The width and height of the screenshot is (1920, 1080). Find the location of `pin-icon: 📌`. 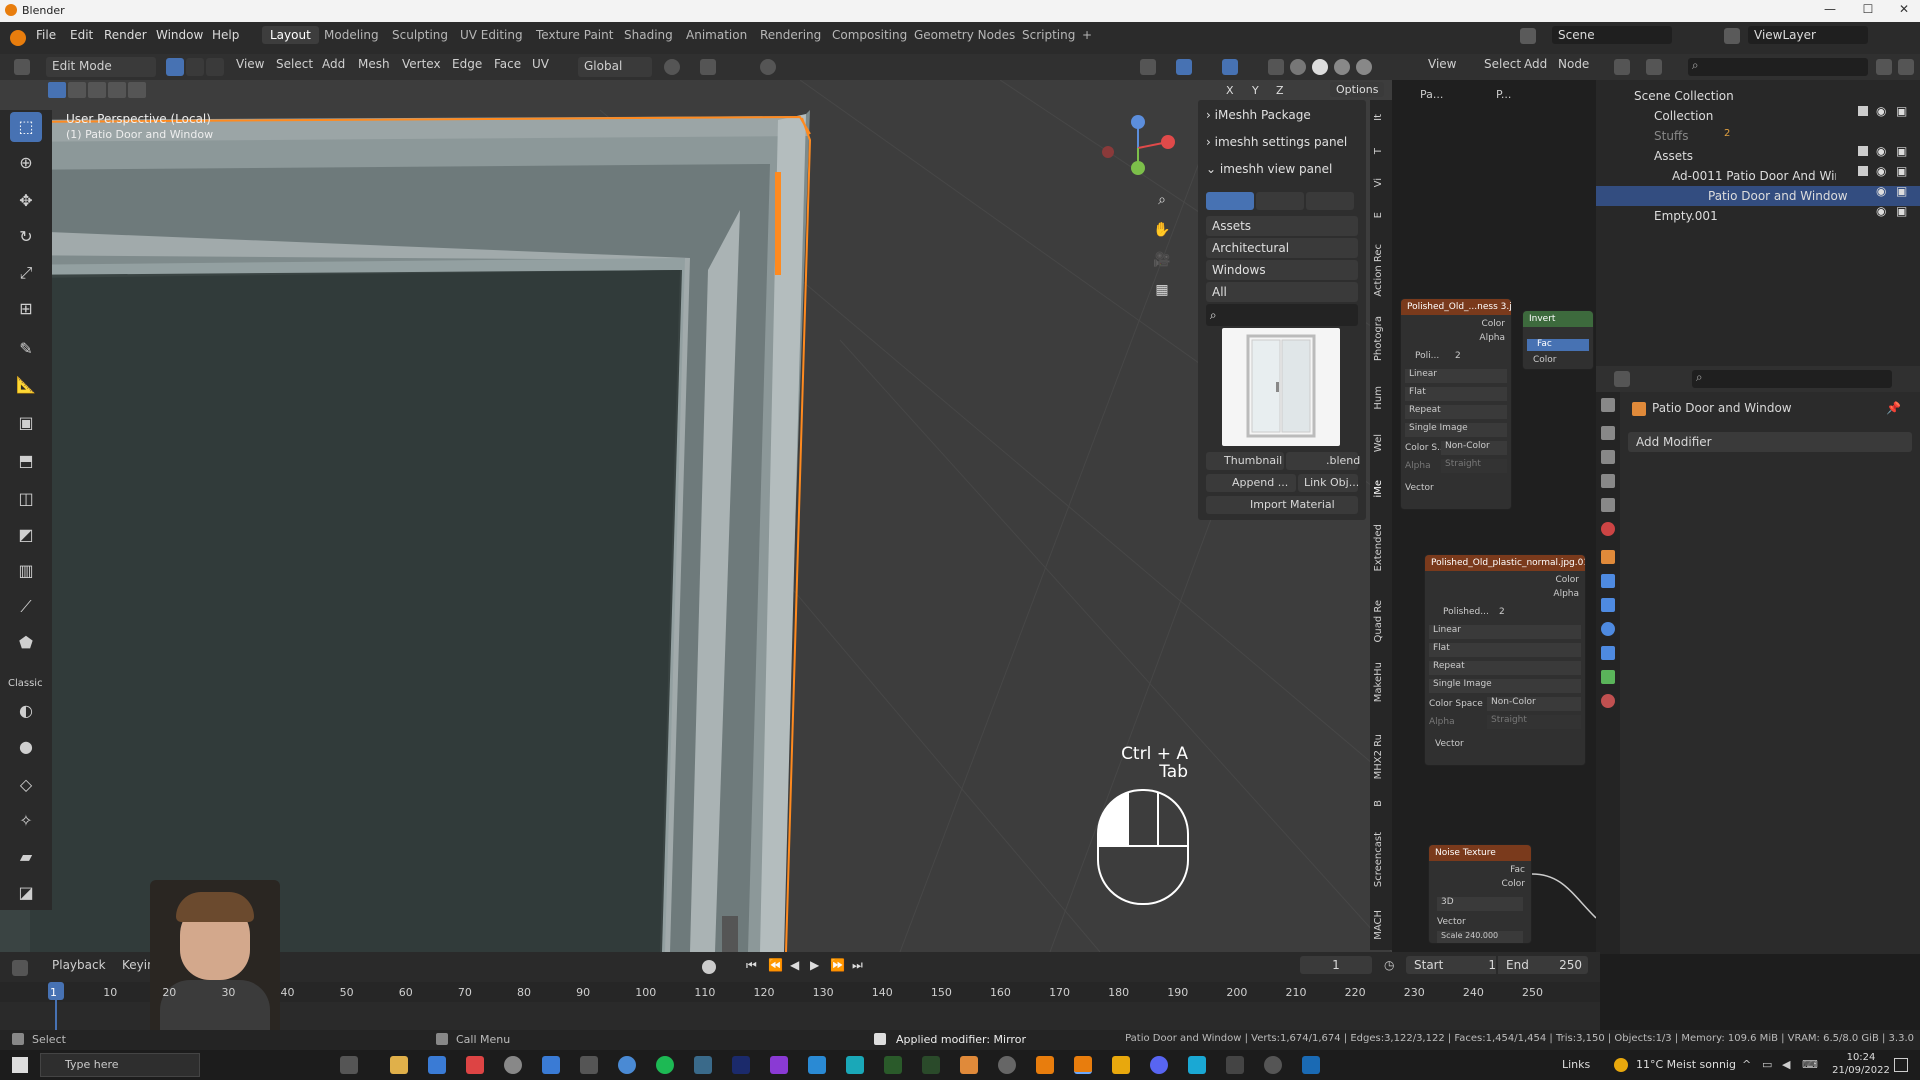

pin-icon: 📌 is located at coordinates (1893, 408).